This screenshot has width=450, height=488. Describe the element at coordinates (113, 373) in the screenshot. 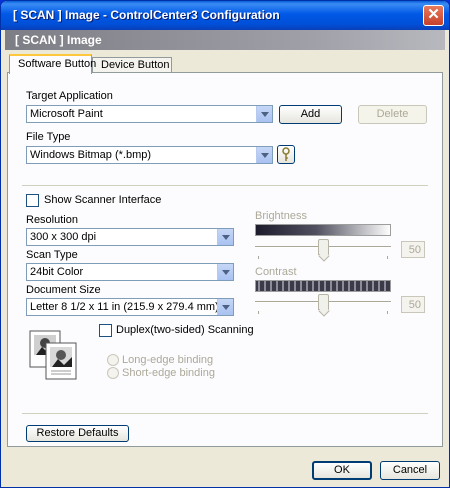

I see `short-edge-binding-radio` at that location.